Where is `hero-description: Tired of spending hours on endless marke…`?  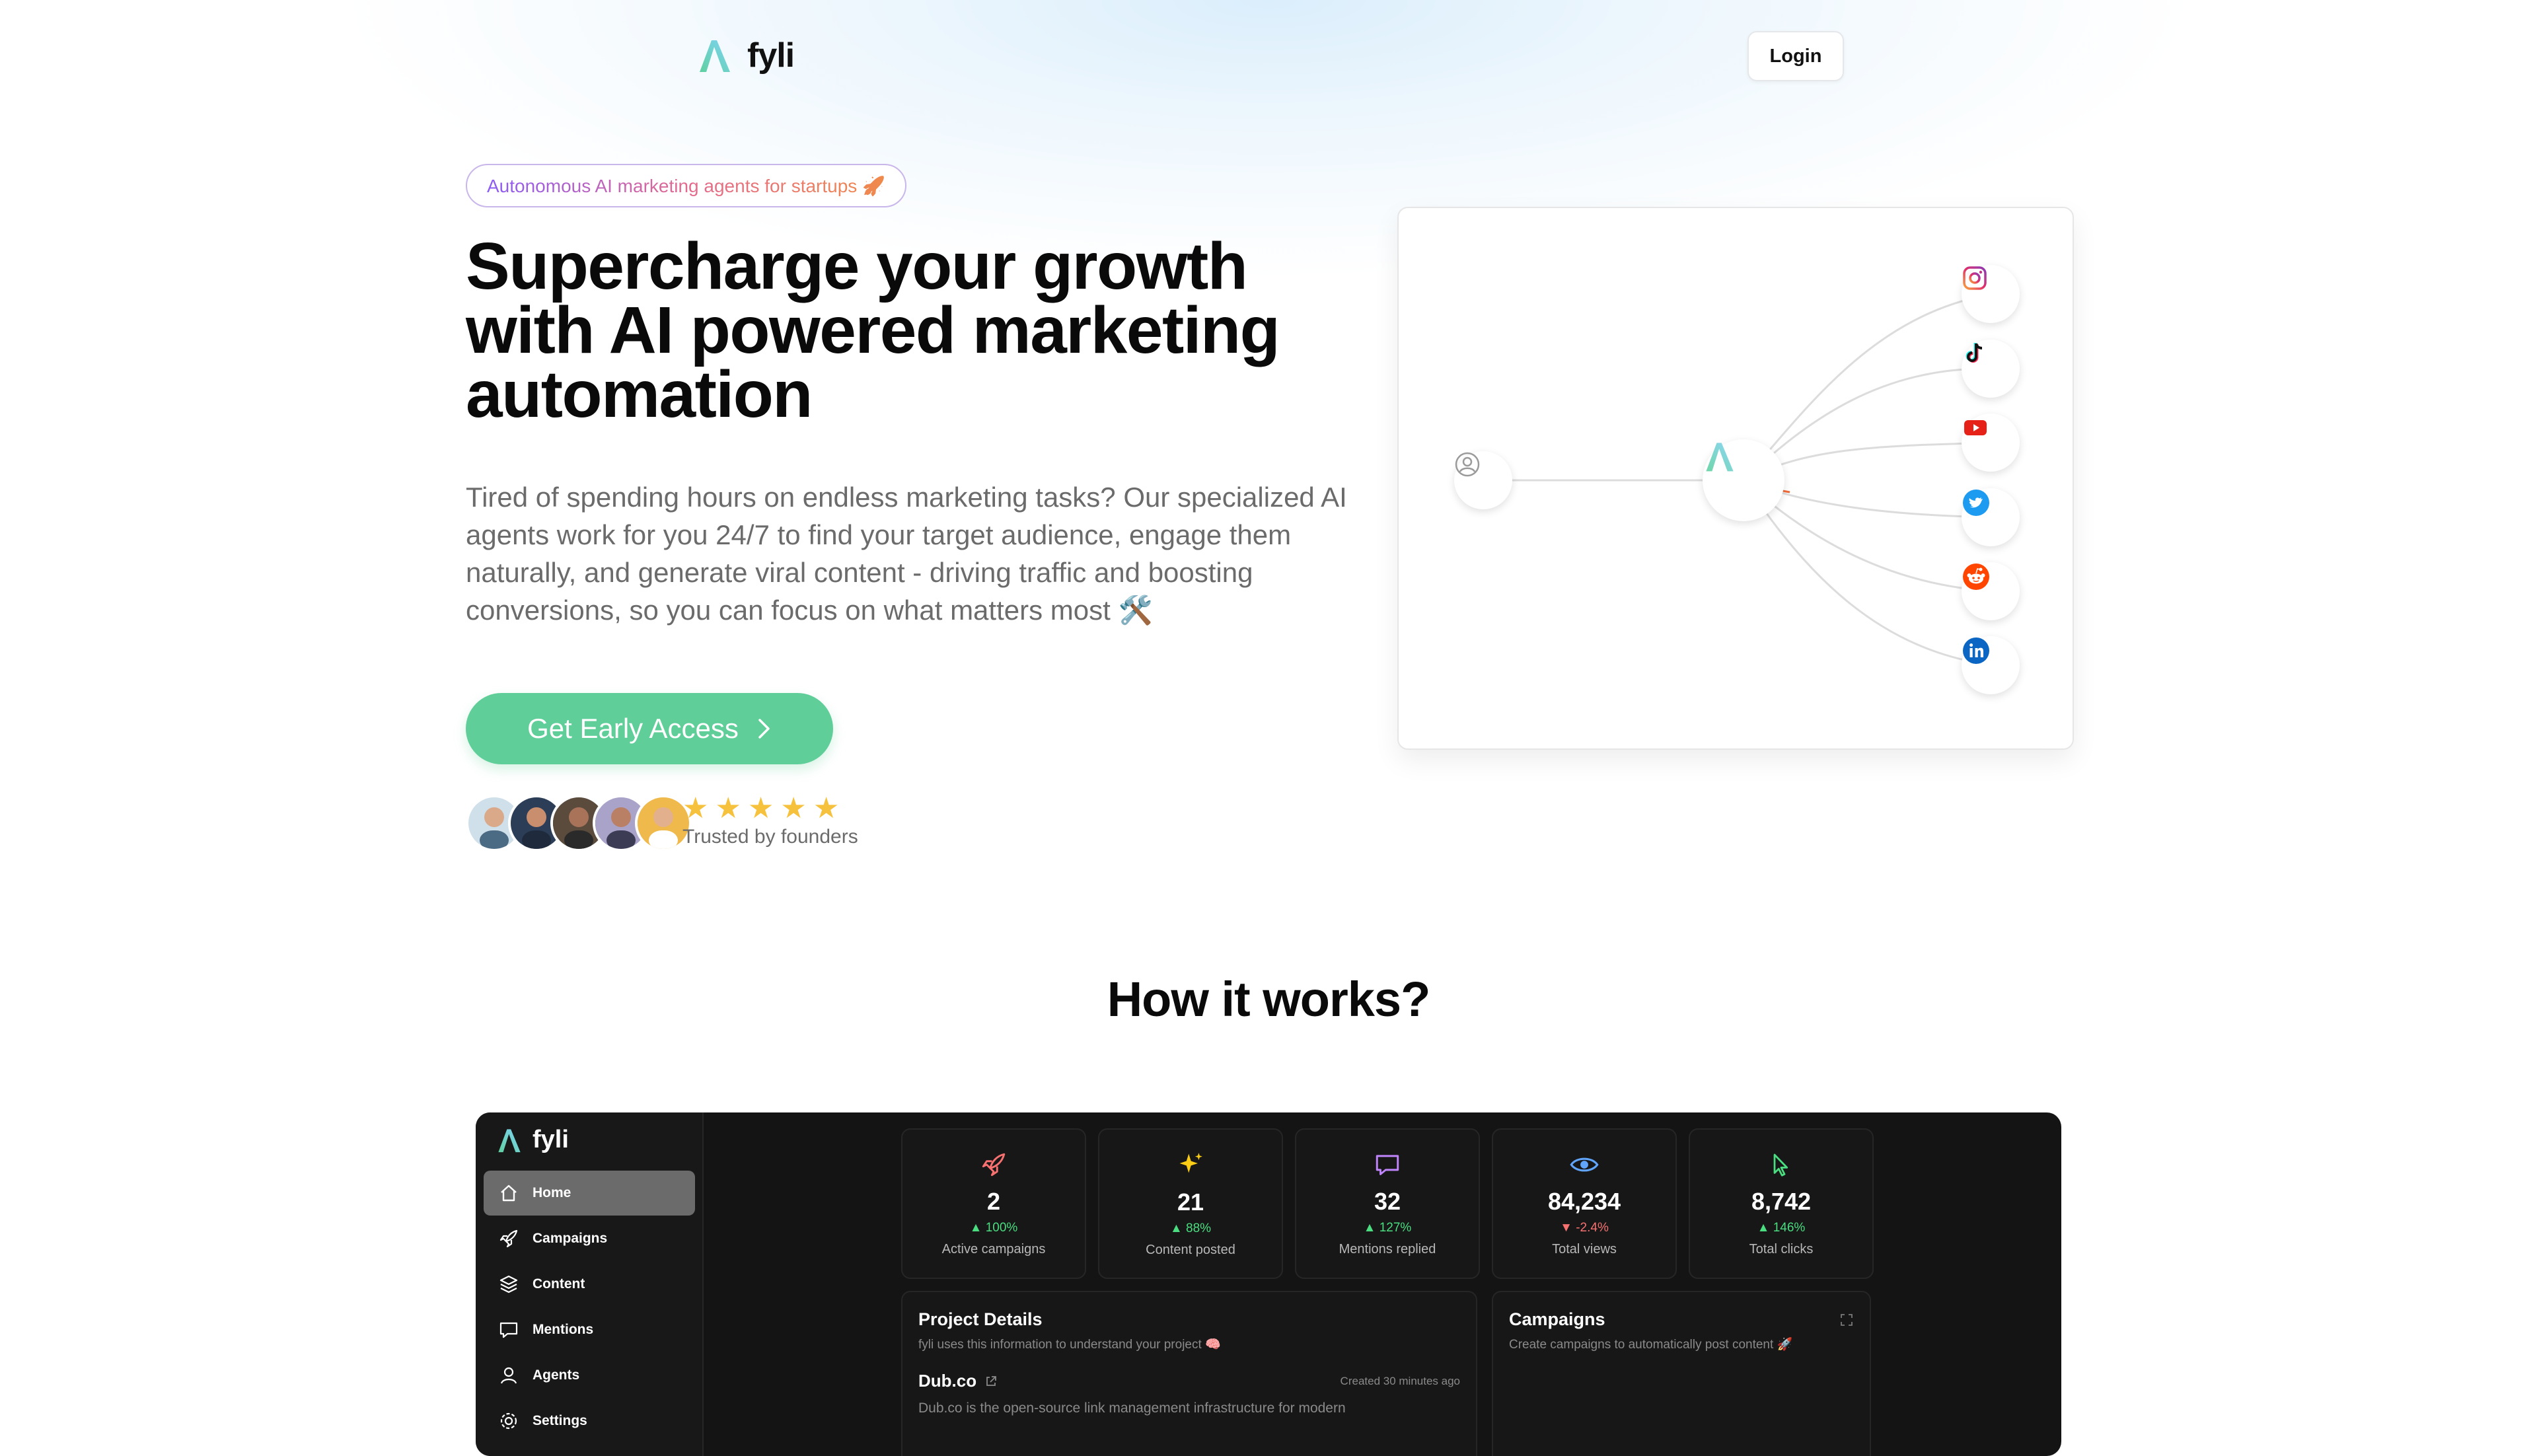
hero-description: Tired of spending hours on endless marke… is located at coordinates (906, 554).